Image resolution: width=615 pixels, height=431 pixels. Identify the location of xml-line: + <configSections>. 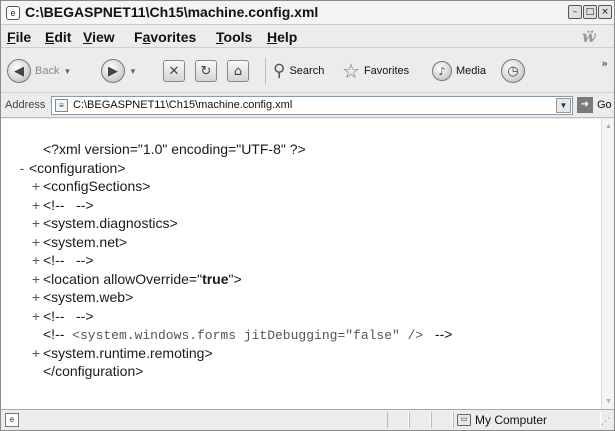
(90, 186).